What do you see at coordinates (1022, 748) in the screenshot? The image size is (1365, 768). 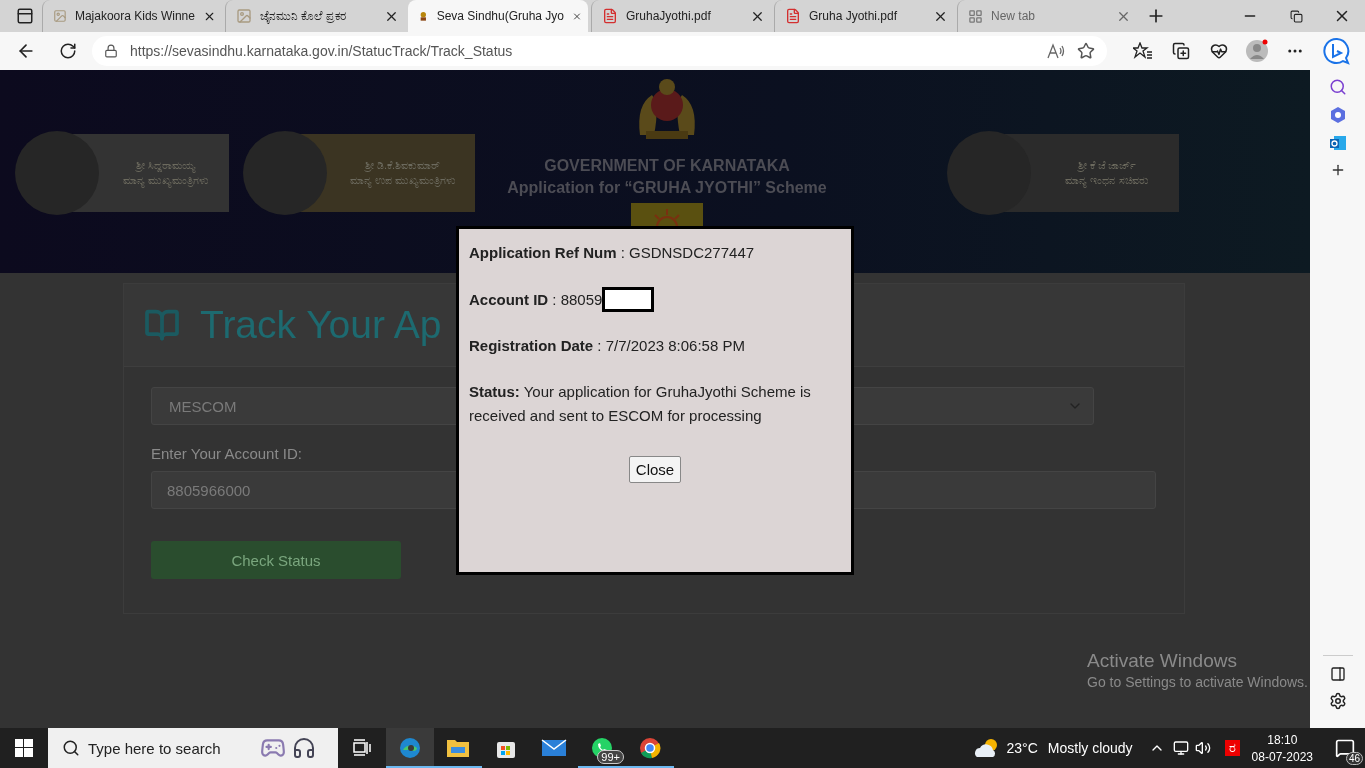 I see `temperature: 23°C` at bounding box center [1022, 748].